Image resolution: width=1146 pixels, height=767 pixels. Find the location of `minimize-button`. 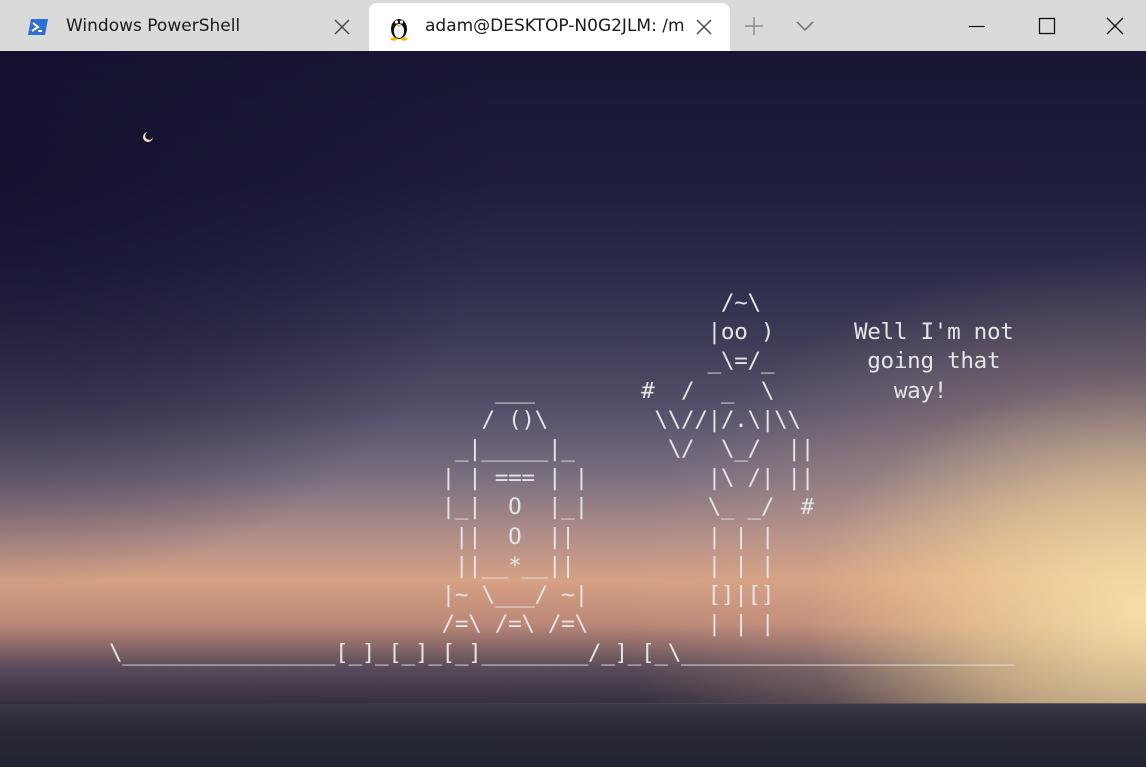

minimize-button is located at coordinates (976, 25).